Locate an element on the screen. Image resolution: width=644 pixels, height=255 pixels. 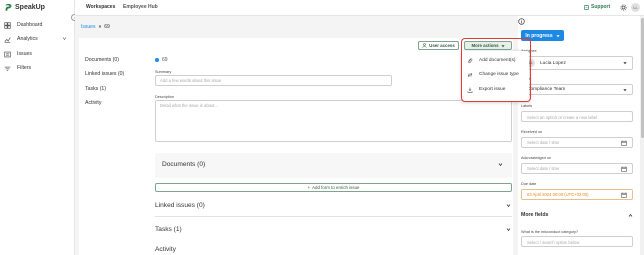
top-bar: Workspaces Employee Hub Support LL is located at coordinates (359, 8).